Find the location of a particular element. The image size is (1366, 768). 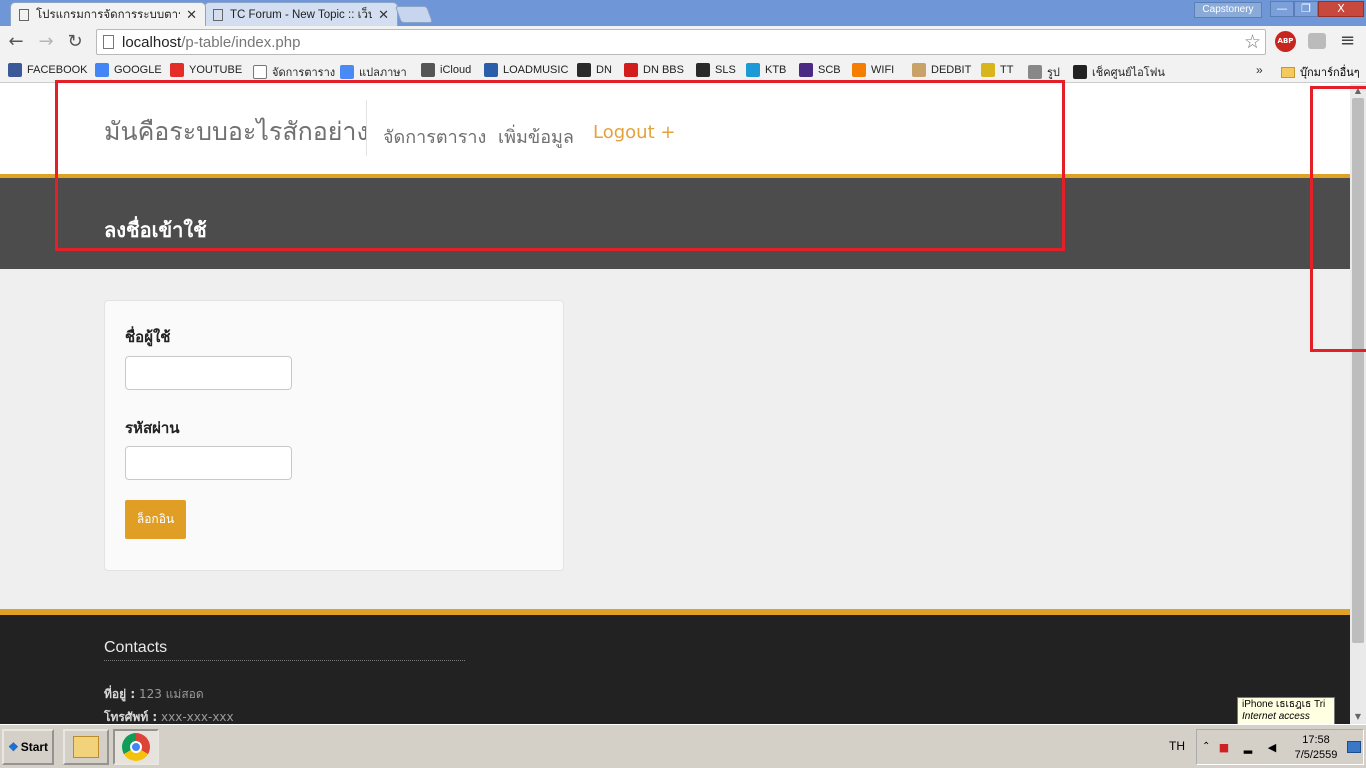

explorer-icon is located at coordinates (86, 747).